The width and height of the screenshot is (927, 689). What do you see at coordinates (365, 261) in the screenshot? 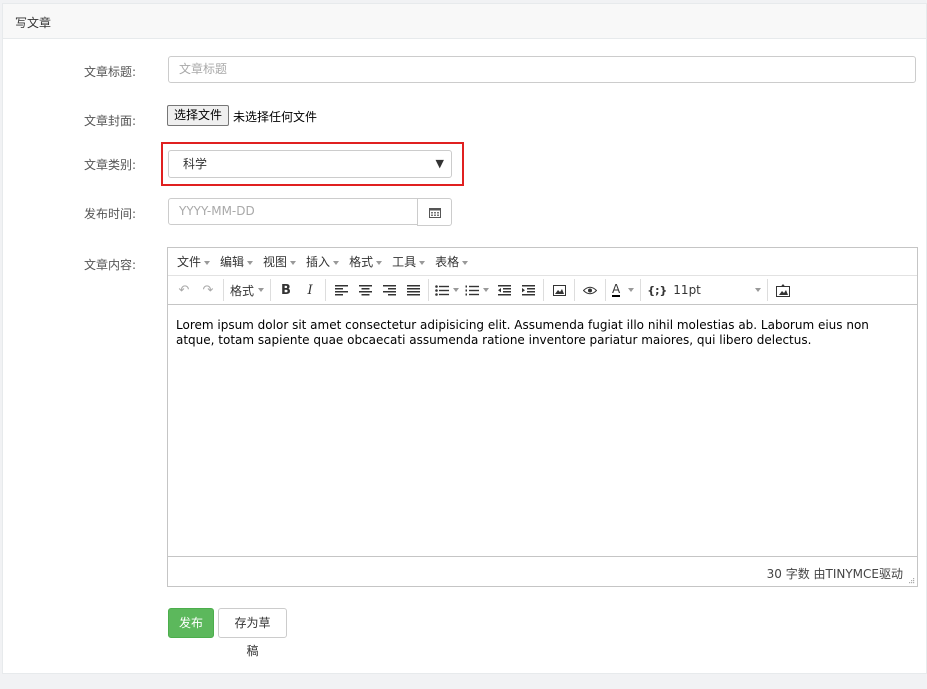
I see `menu-format: 格式` at bounding box center [365, 261].